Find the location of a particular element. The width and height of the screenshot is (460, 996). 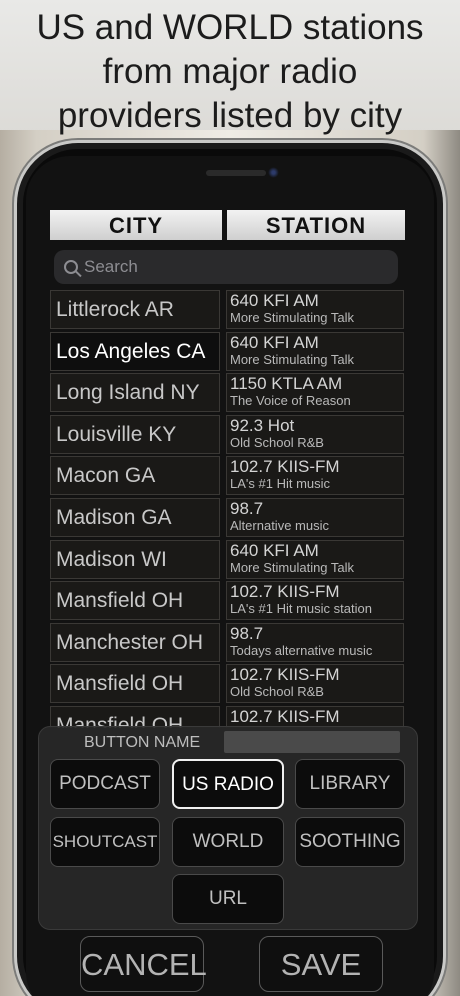

station-cell: 102.7 KIIS-FM LA's #1 Hit music is located at coordinates (315, 476).